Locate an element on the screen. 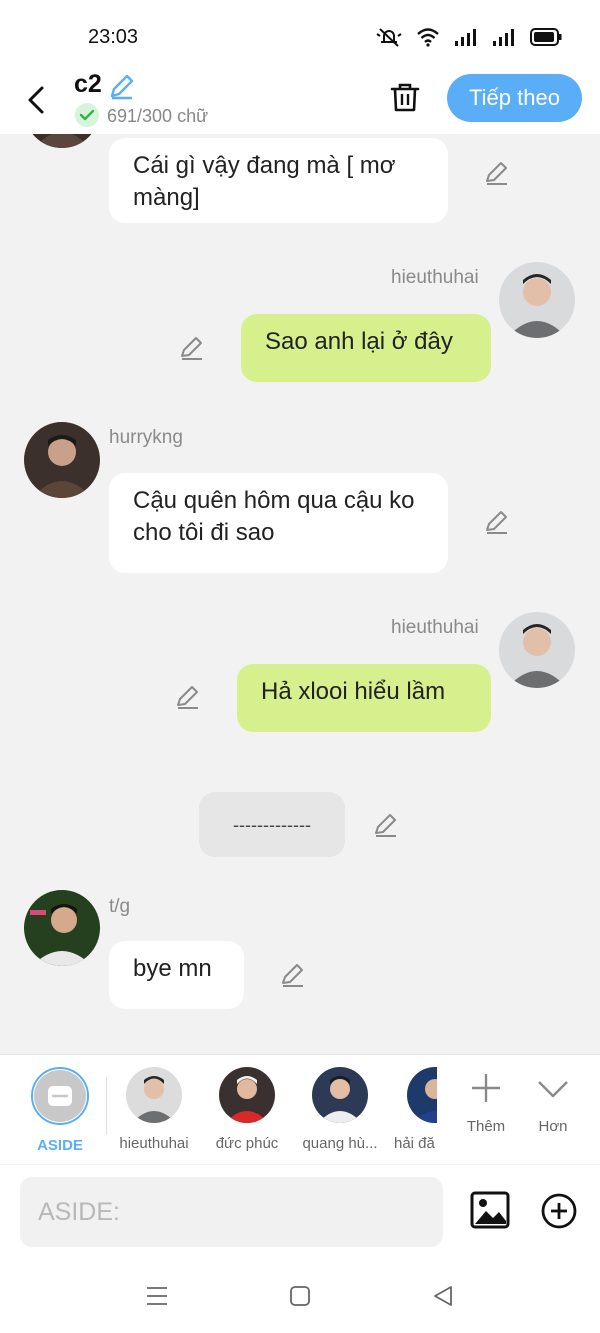 The image size is (600, 1333). more-label: Thêm is located at coordinates (486, 1126).